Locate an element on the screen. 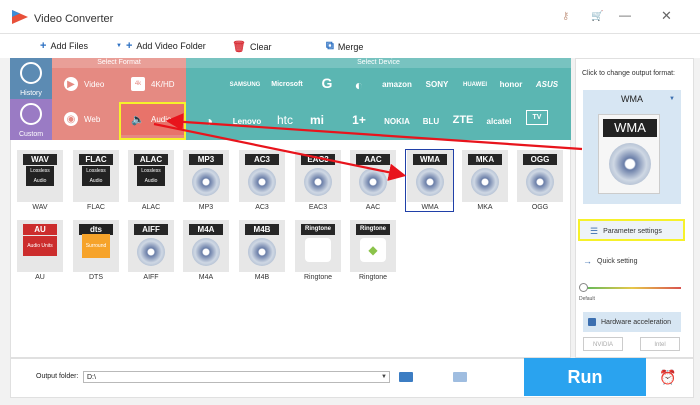 This screenshot has width=700, height=405. output-format-icon: WMA is located at coordinates (629, 154).